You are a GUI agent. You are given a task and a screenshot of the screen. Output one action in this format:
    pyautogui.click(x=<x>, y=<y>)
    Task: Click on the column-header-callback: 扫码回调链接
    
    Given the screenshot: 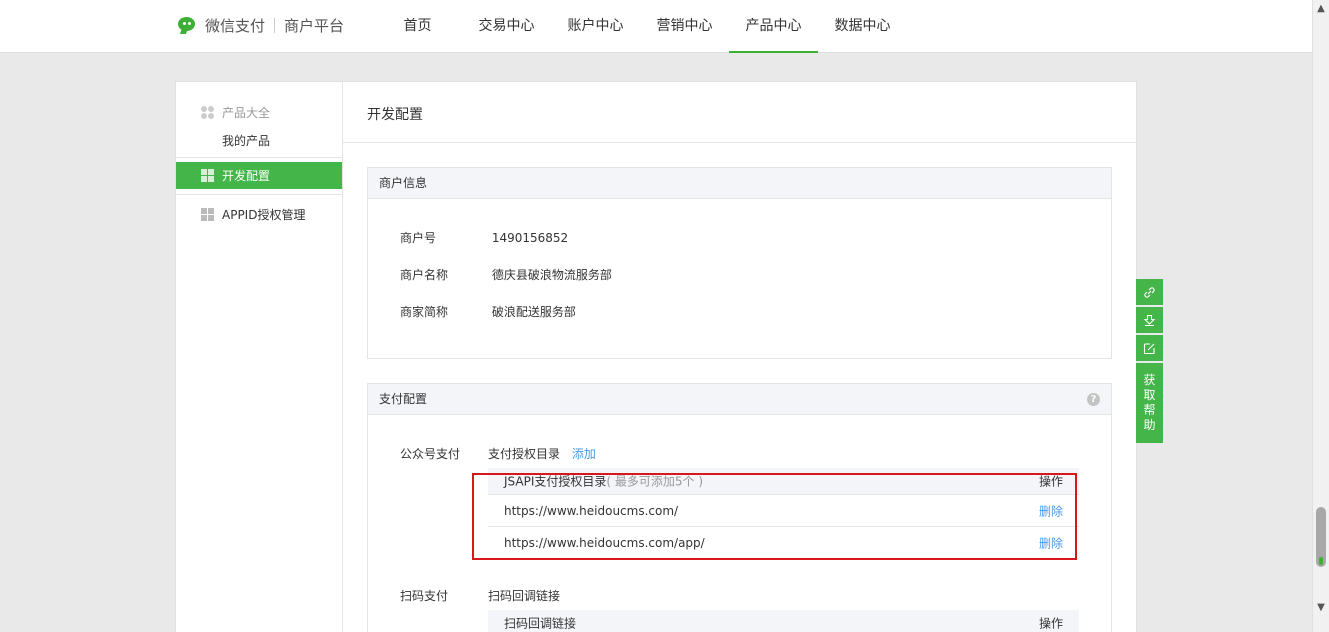 What is the action you would take?
    pyautogui.click(x=540, y=623)
    